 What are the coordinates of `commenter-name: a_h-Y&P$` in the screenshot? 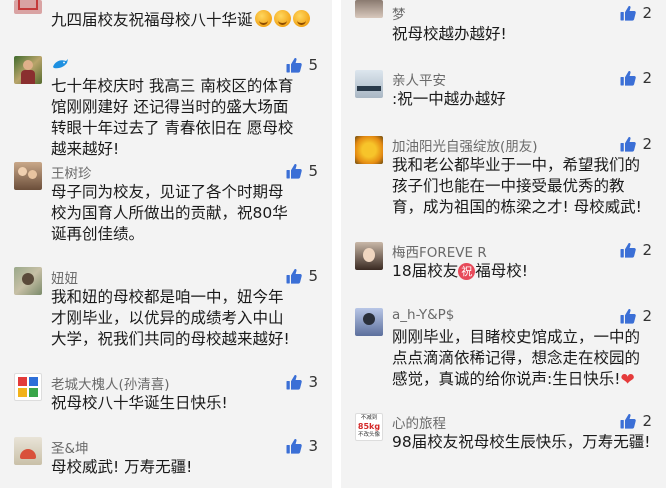 It's located at (423, 315).